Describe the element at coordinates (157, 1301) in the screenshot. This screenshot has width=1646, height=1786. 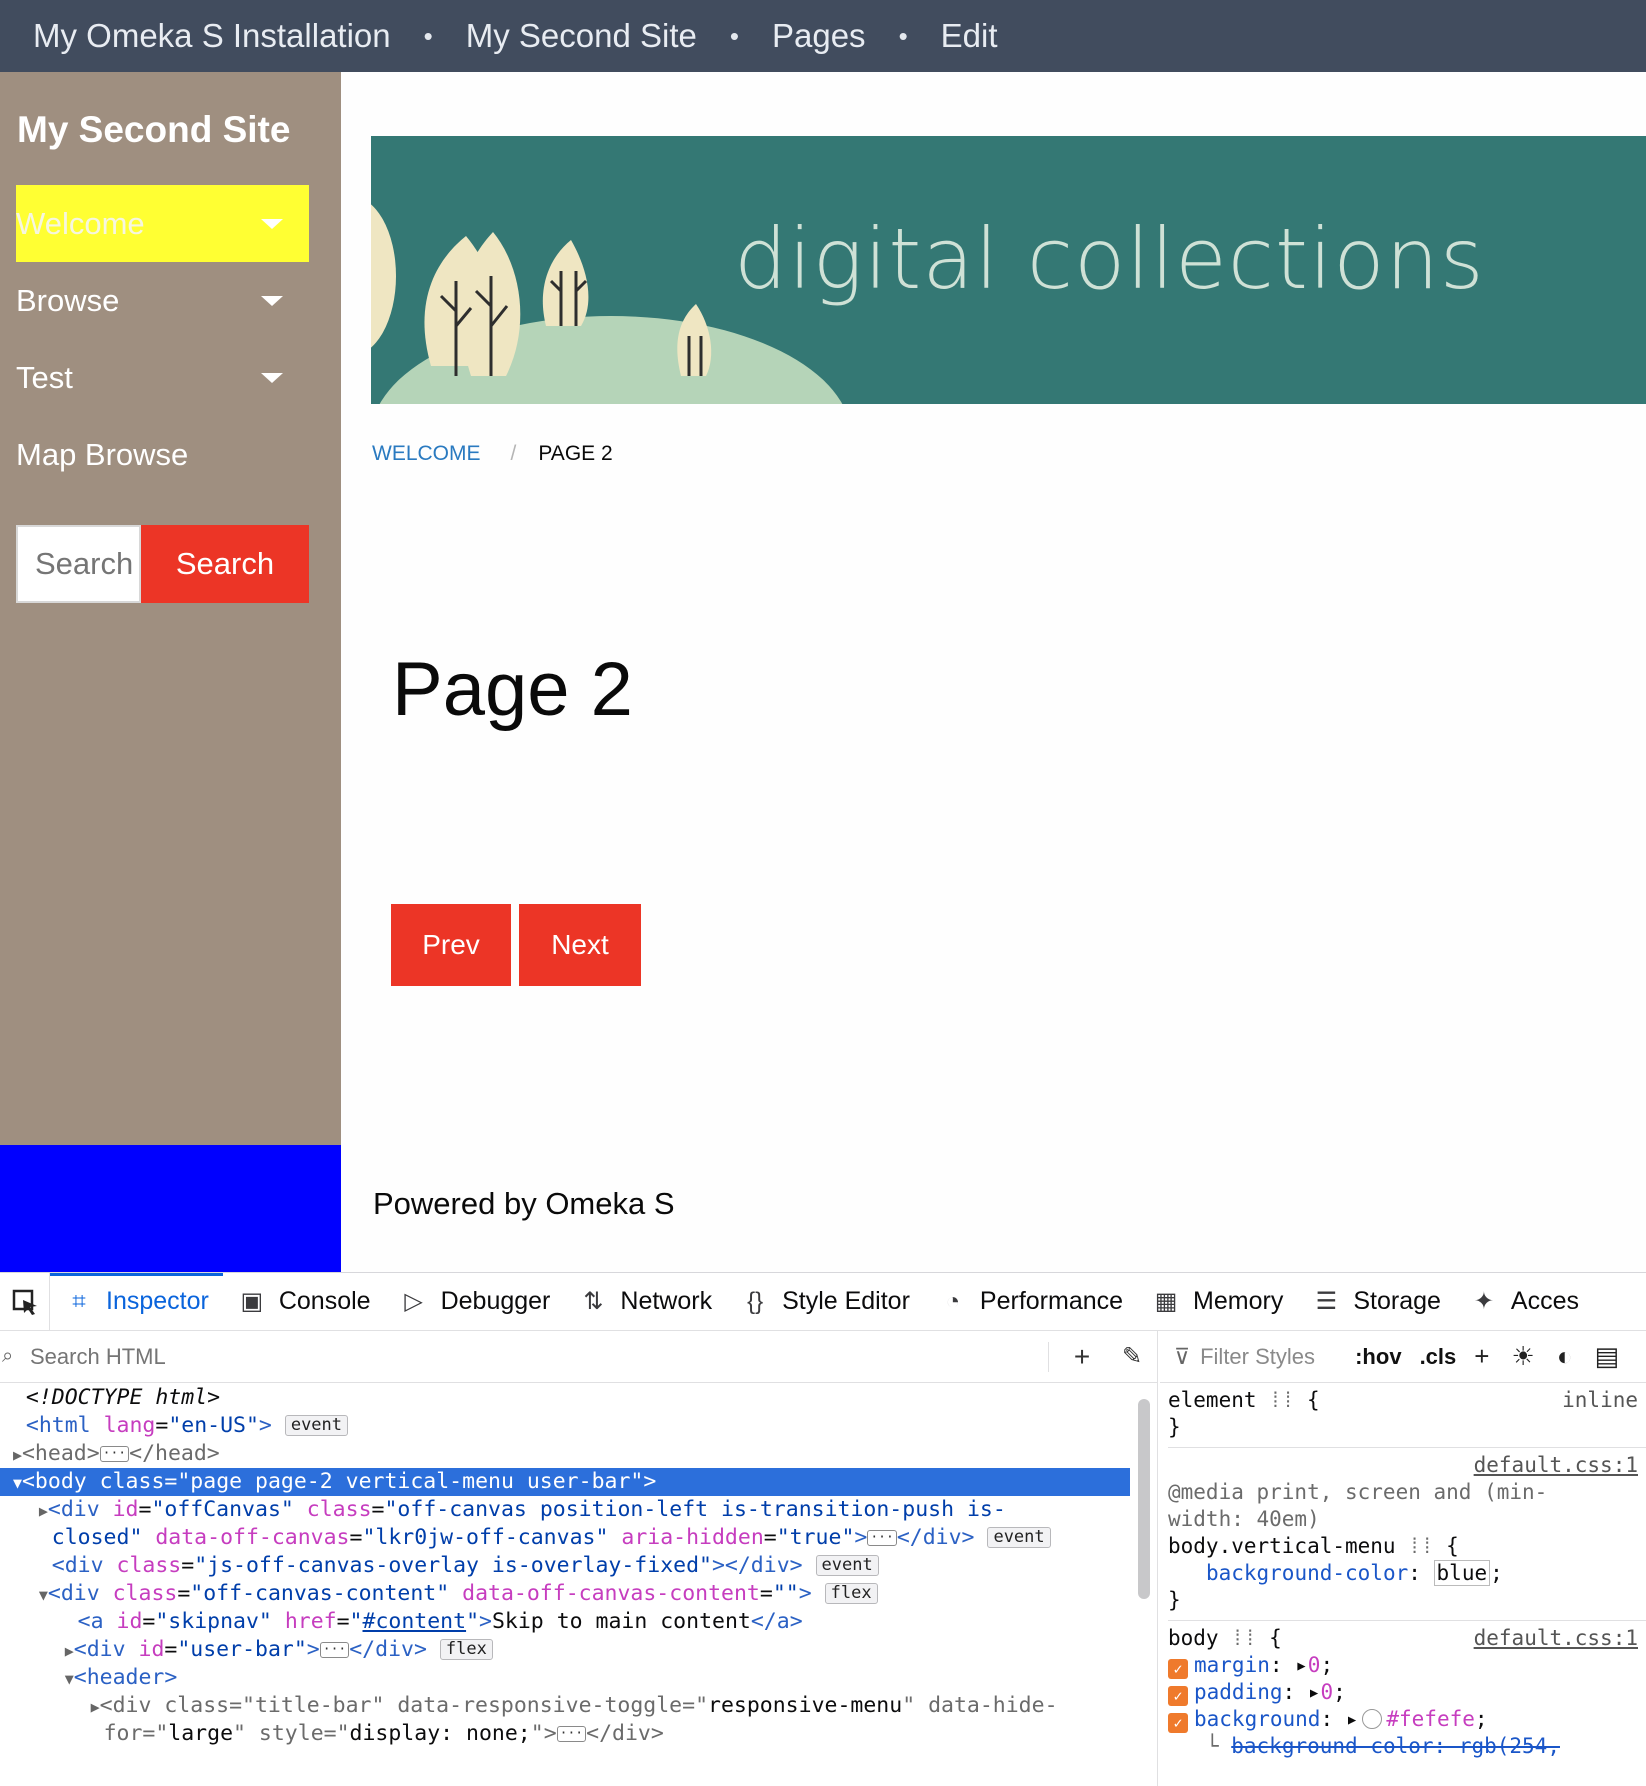
I see `devtools-tab-label: Inspector` at that location.